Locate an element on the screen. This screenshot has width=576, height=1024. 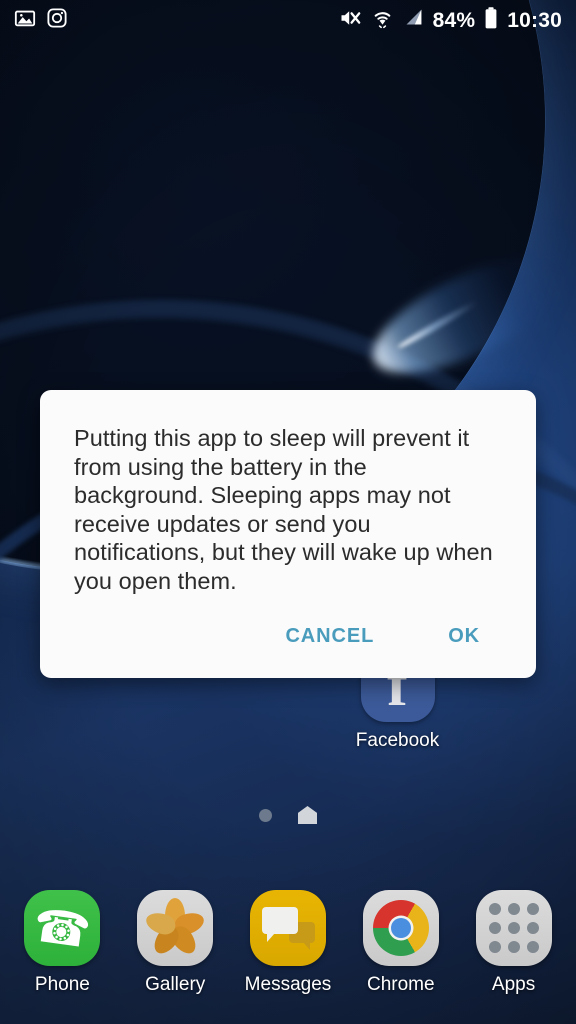
dialog-action-bar: CANCEL OK is located at coordinates (288, 636).